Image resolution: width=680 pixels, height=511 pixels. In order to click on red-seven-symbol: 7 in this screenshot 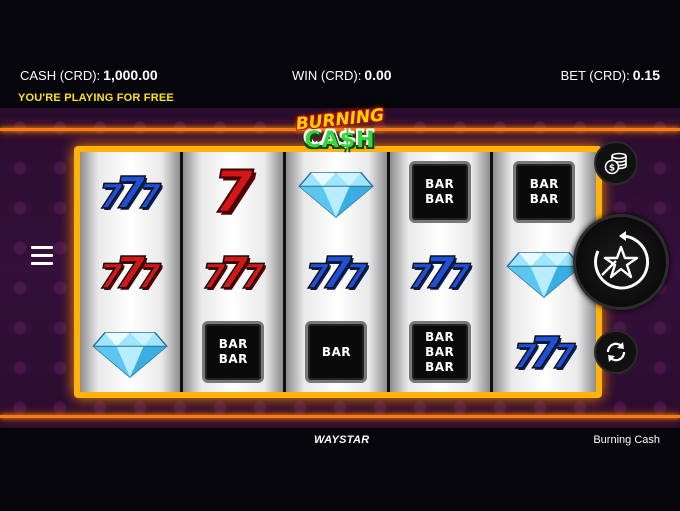, I will do `click(233, 192)`.